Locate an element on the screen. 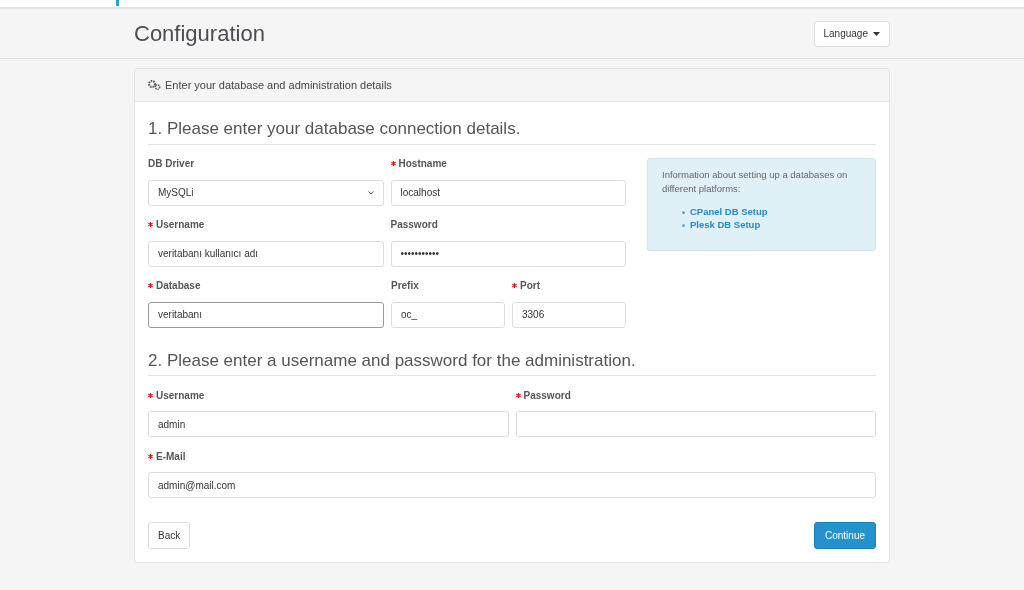 This screenshot has height=590, width=1024. select-field: MySQLi is located at coordinates (266, 192).